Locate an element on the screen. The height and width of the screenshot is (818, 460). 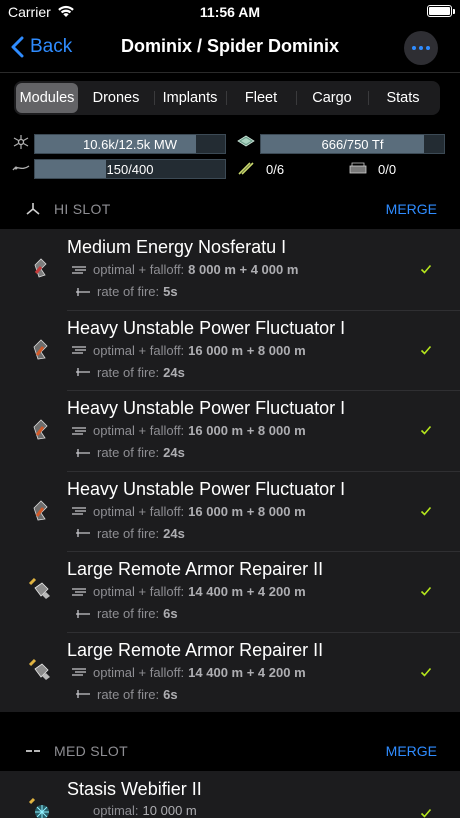
tab-modules: Modules is located at coordinates (47, 98).